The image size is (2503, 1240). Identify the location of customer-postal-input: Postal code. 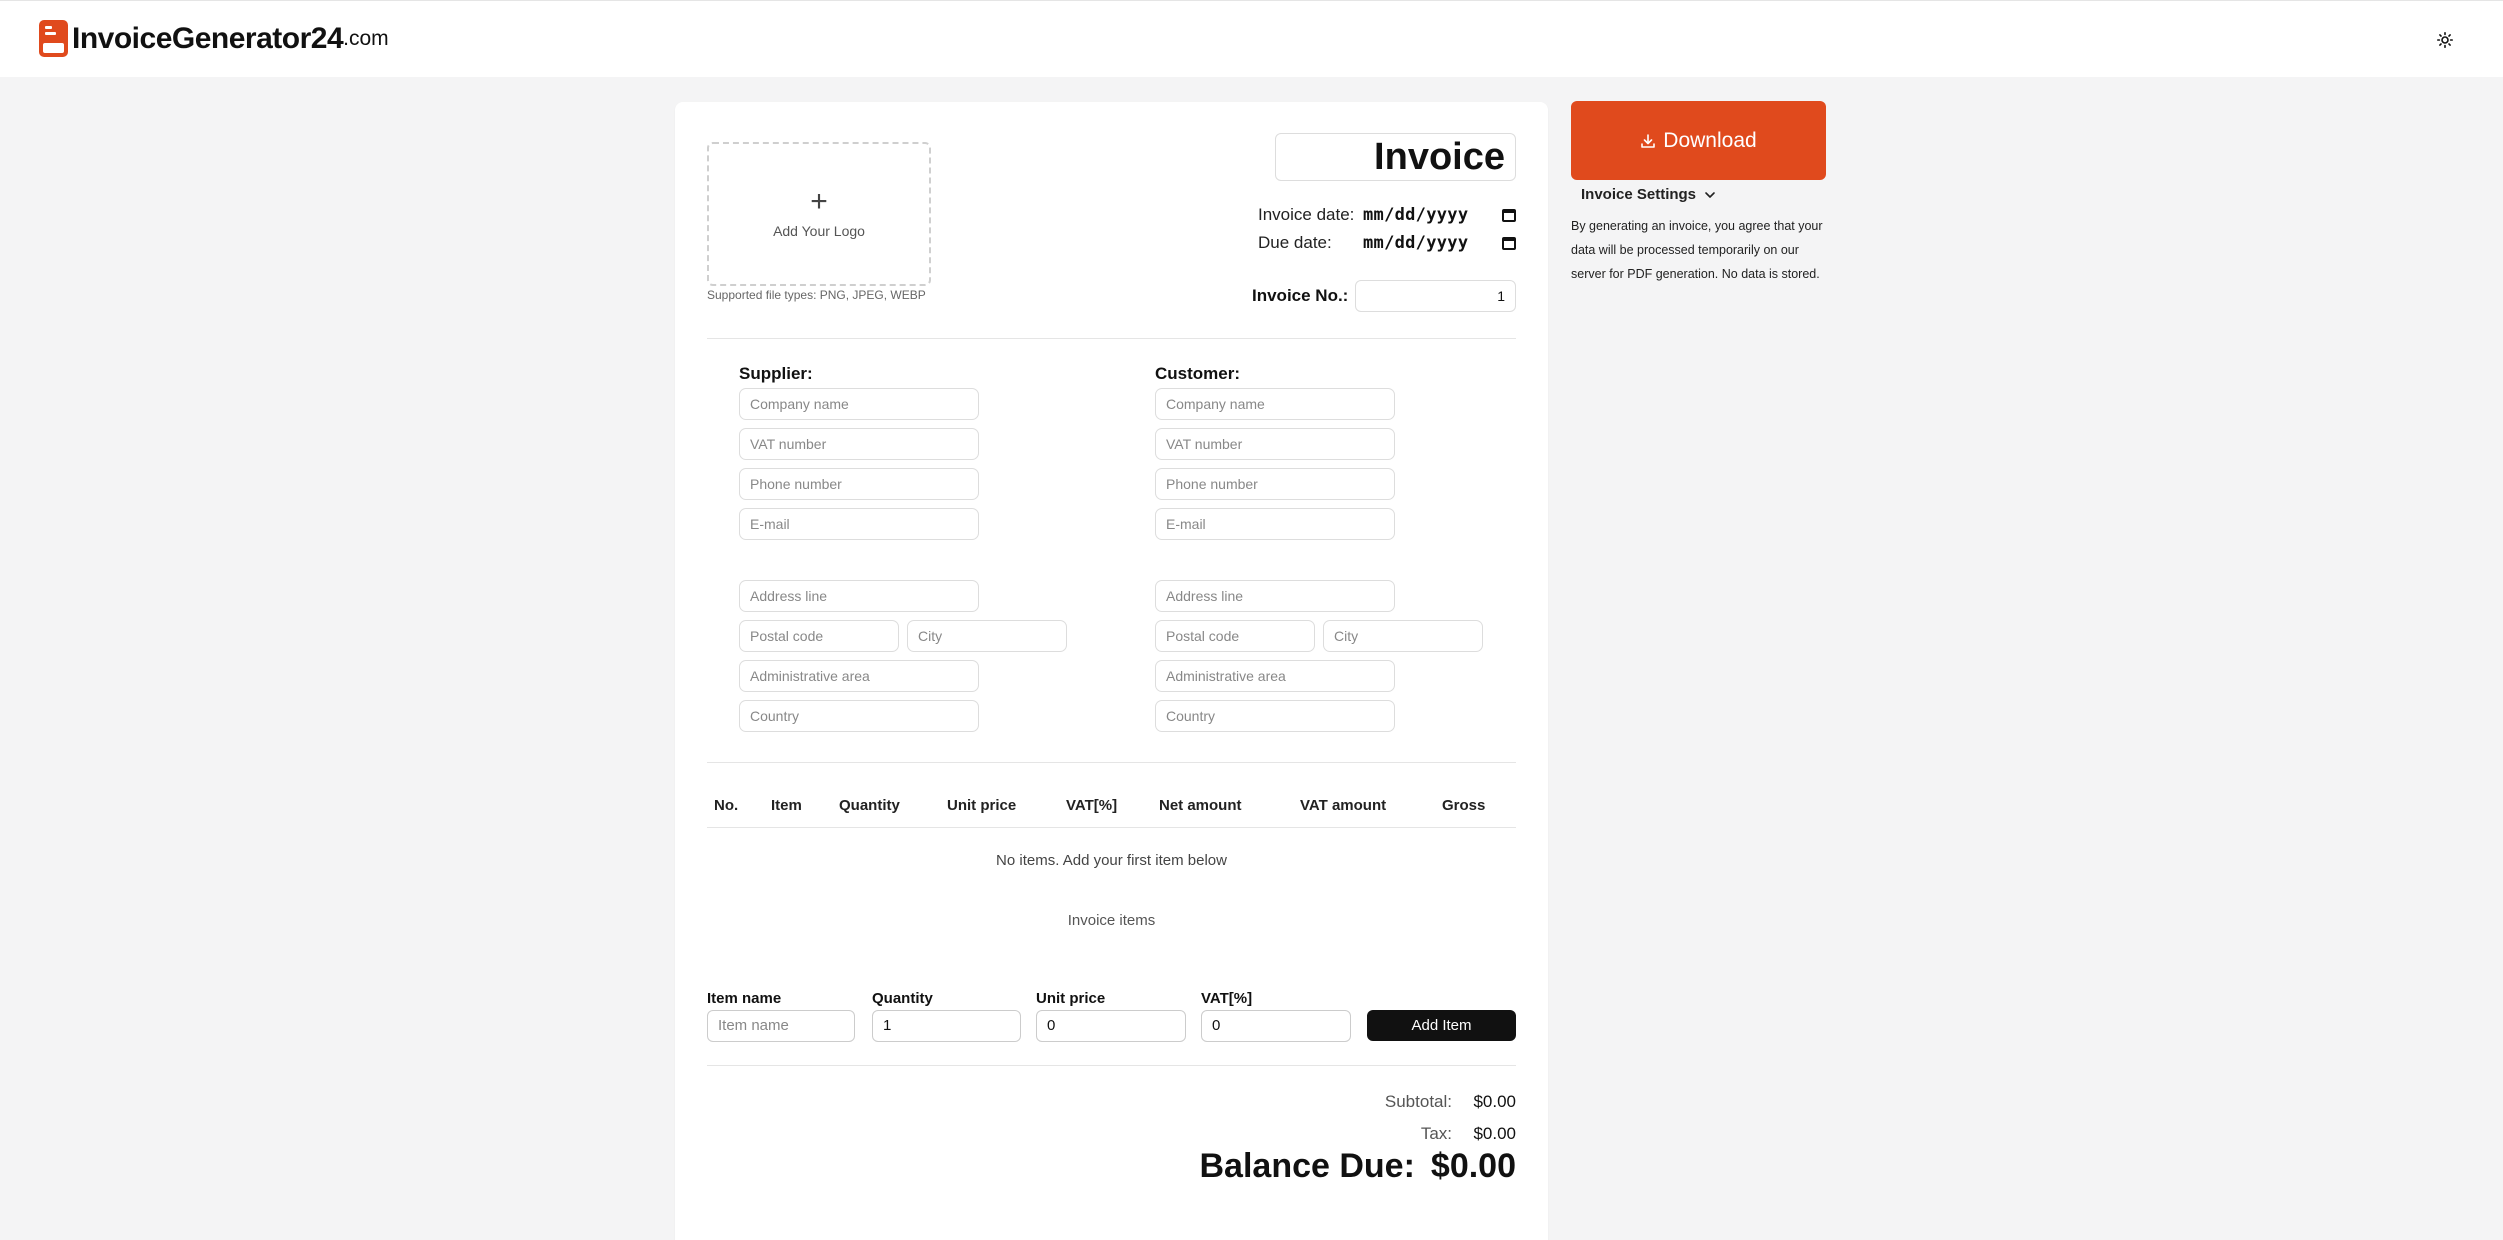
(1235, 636).